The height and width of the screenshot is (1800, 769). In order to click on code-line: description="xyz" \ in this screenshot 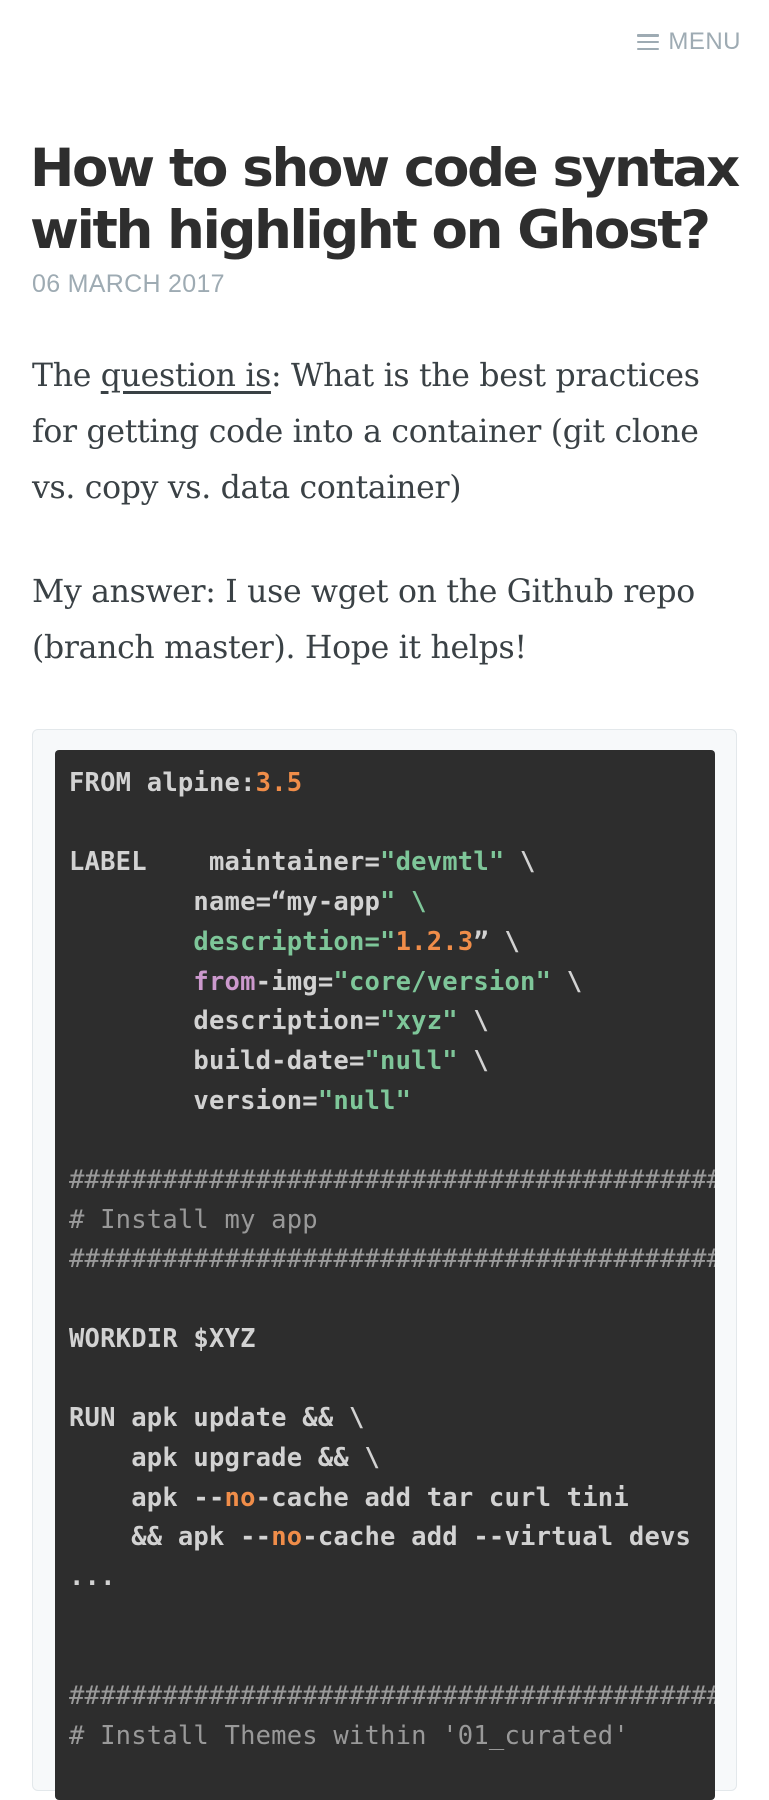, I will do `click(279, 1021)`.